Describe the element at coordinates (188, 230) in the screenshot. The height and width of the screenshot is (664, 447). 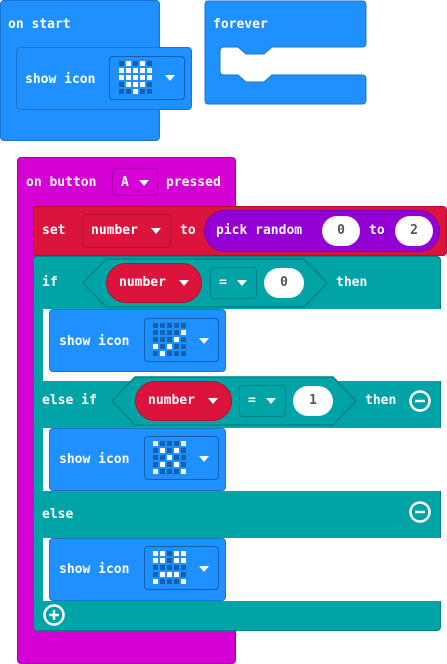
I see `to-label: to` at that location.